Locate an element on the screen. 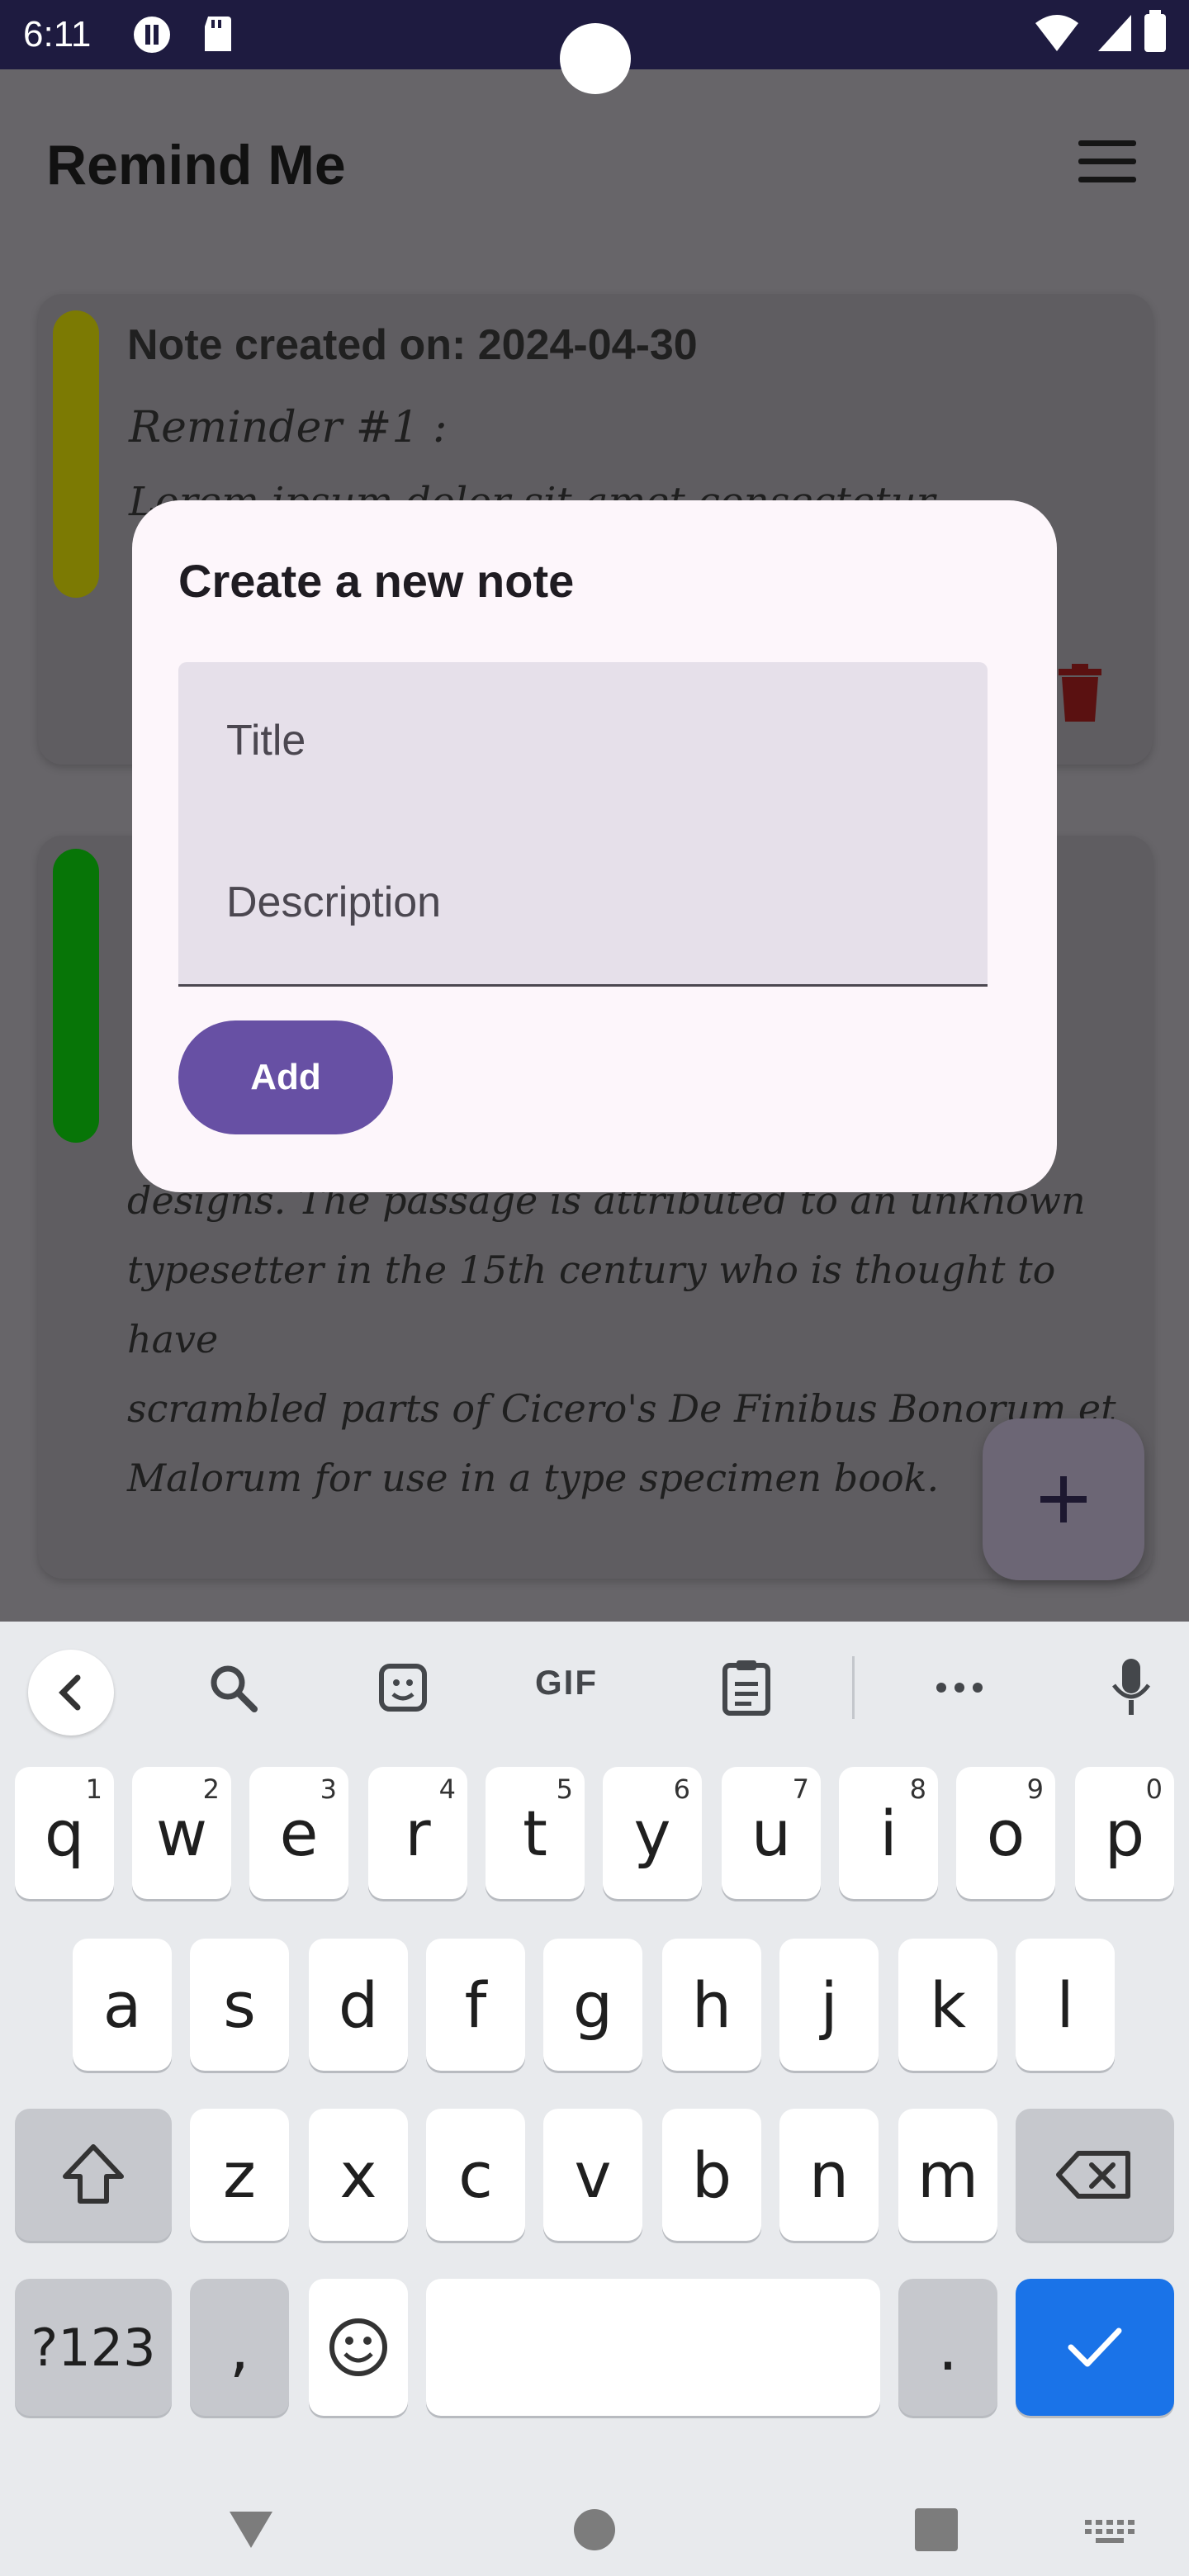 This screenshot has height=2576, width=1189. key-y: y6 is located at coordinates (652, 1833).